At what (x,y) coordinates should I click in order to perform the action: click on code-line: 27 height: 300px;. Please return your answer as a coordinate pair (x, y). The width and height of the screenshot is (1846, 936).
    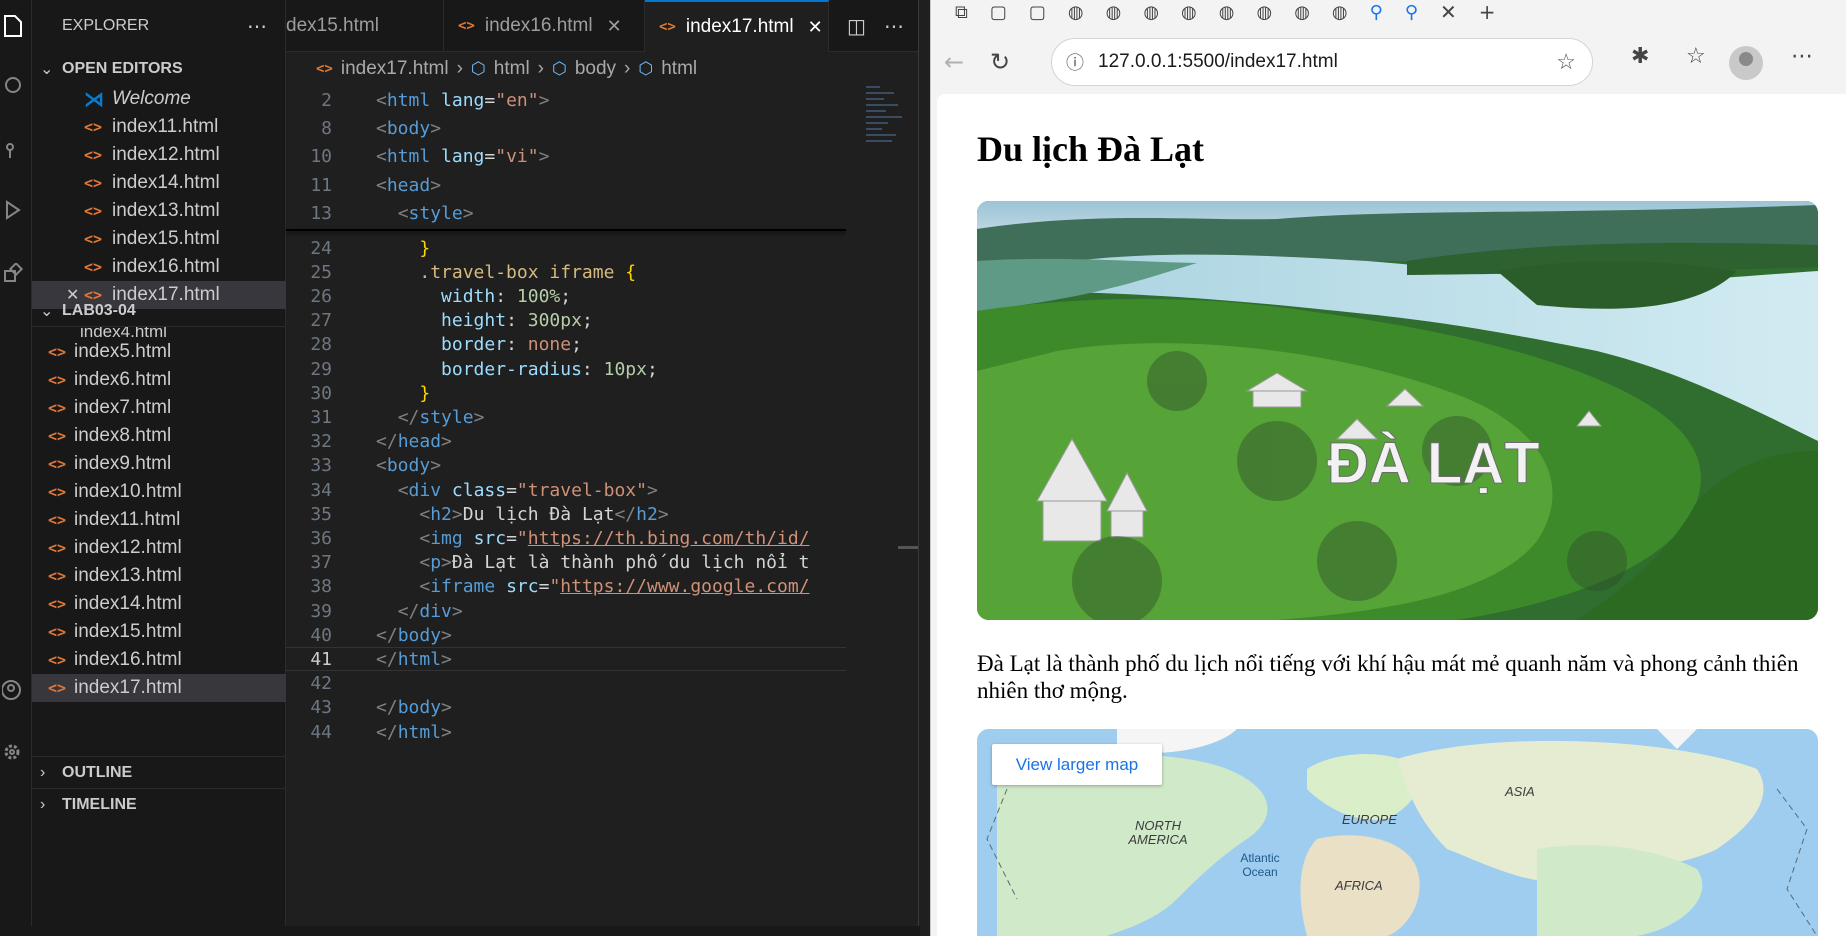
    Looking at the image, I should click on (566, 321).